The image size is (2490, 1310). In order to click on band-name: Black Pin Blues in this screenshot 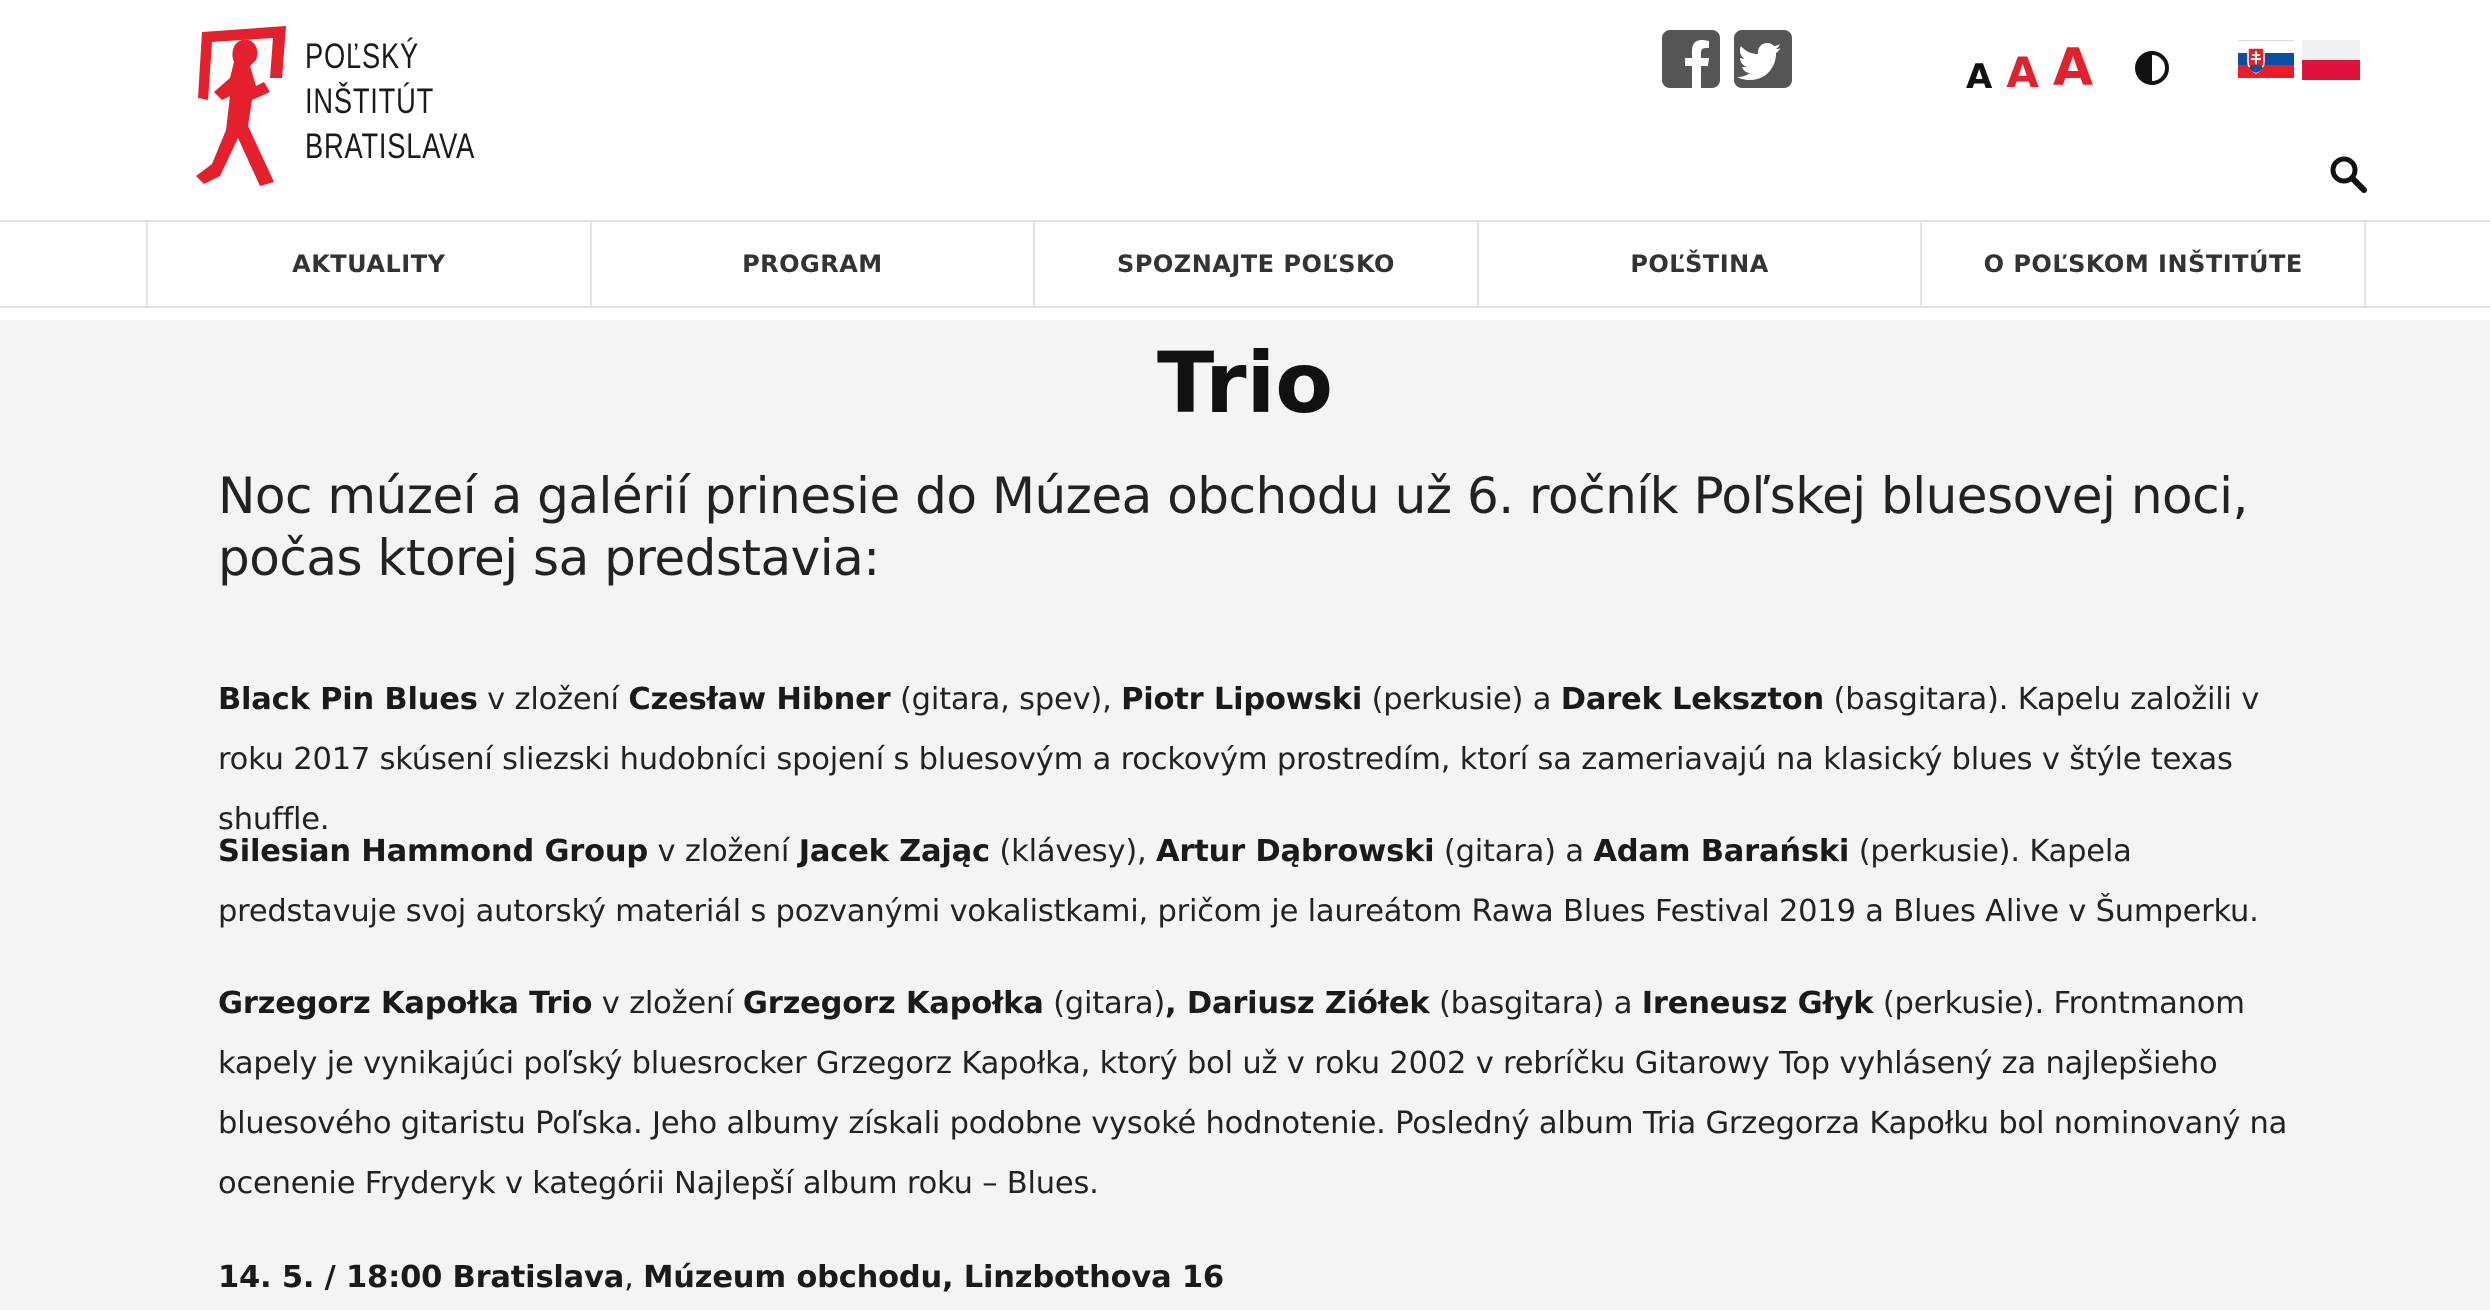, I will do `click(348, 699)`.